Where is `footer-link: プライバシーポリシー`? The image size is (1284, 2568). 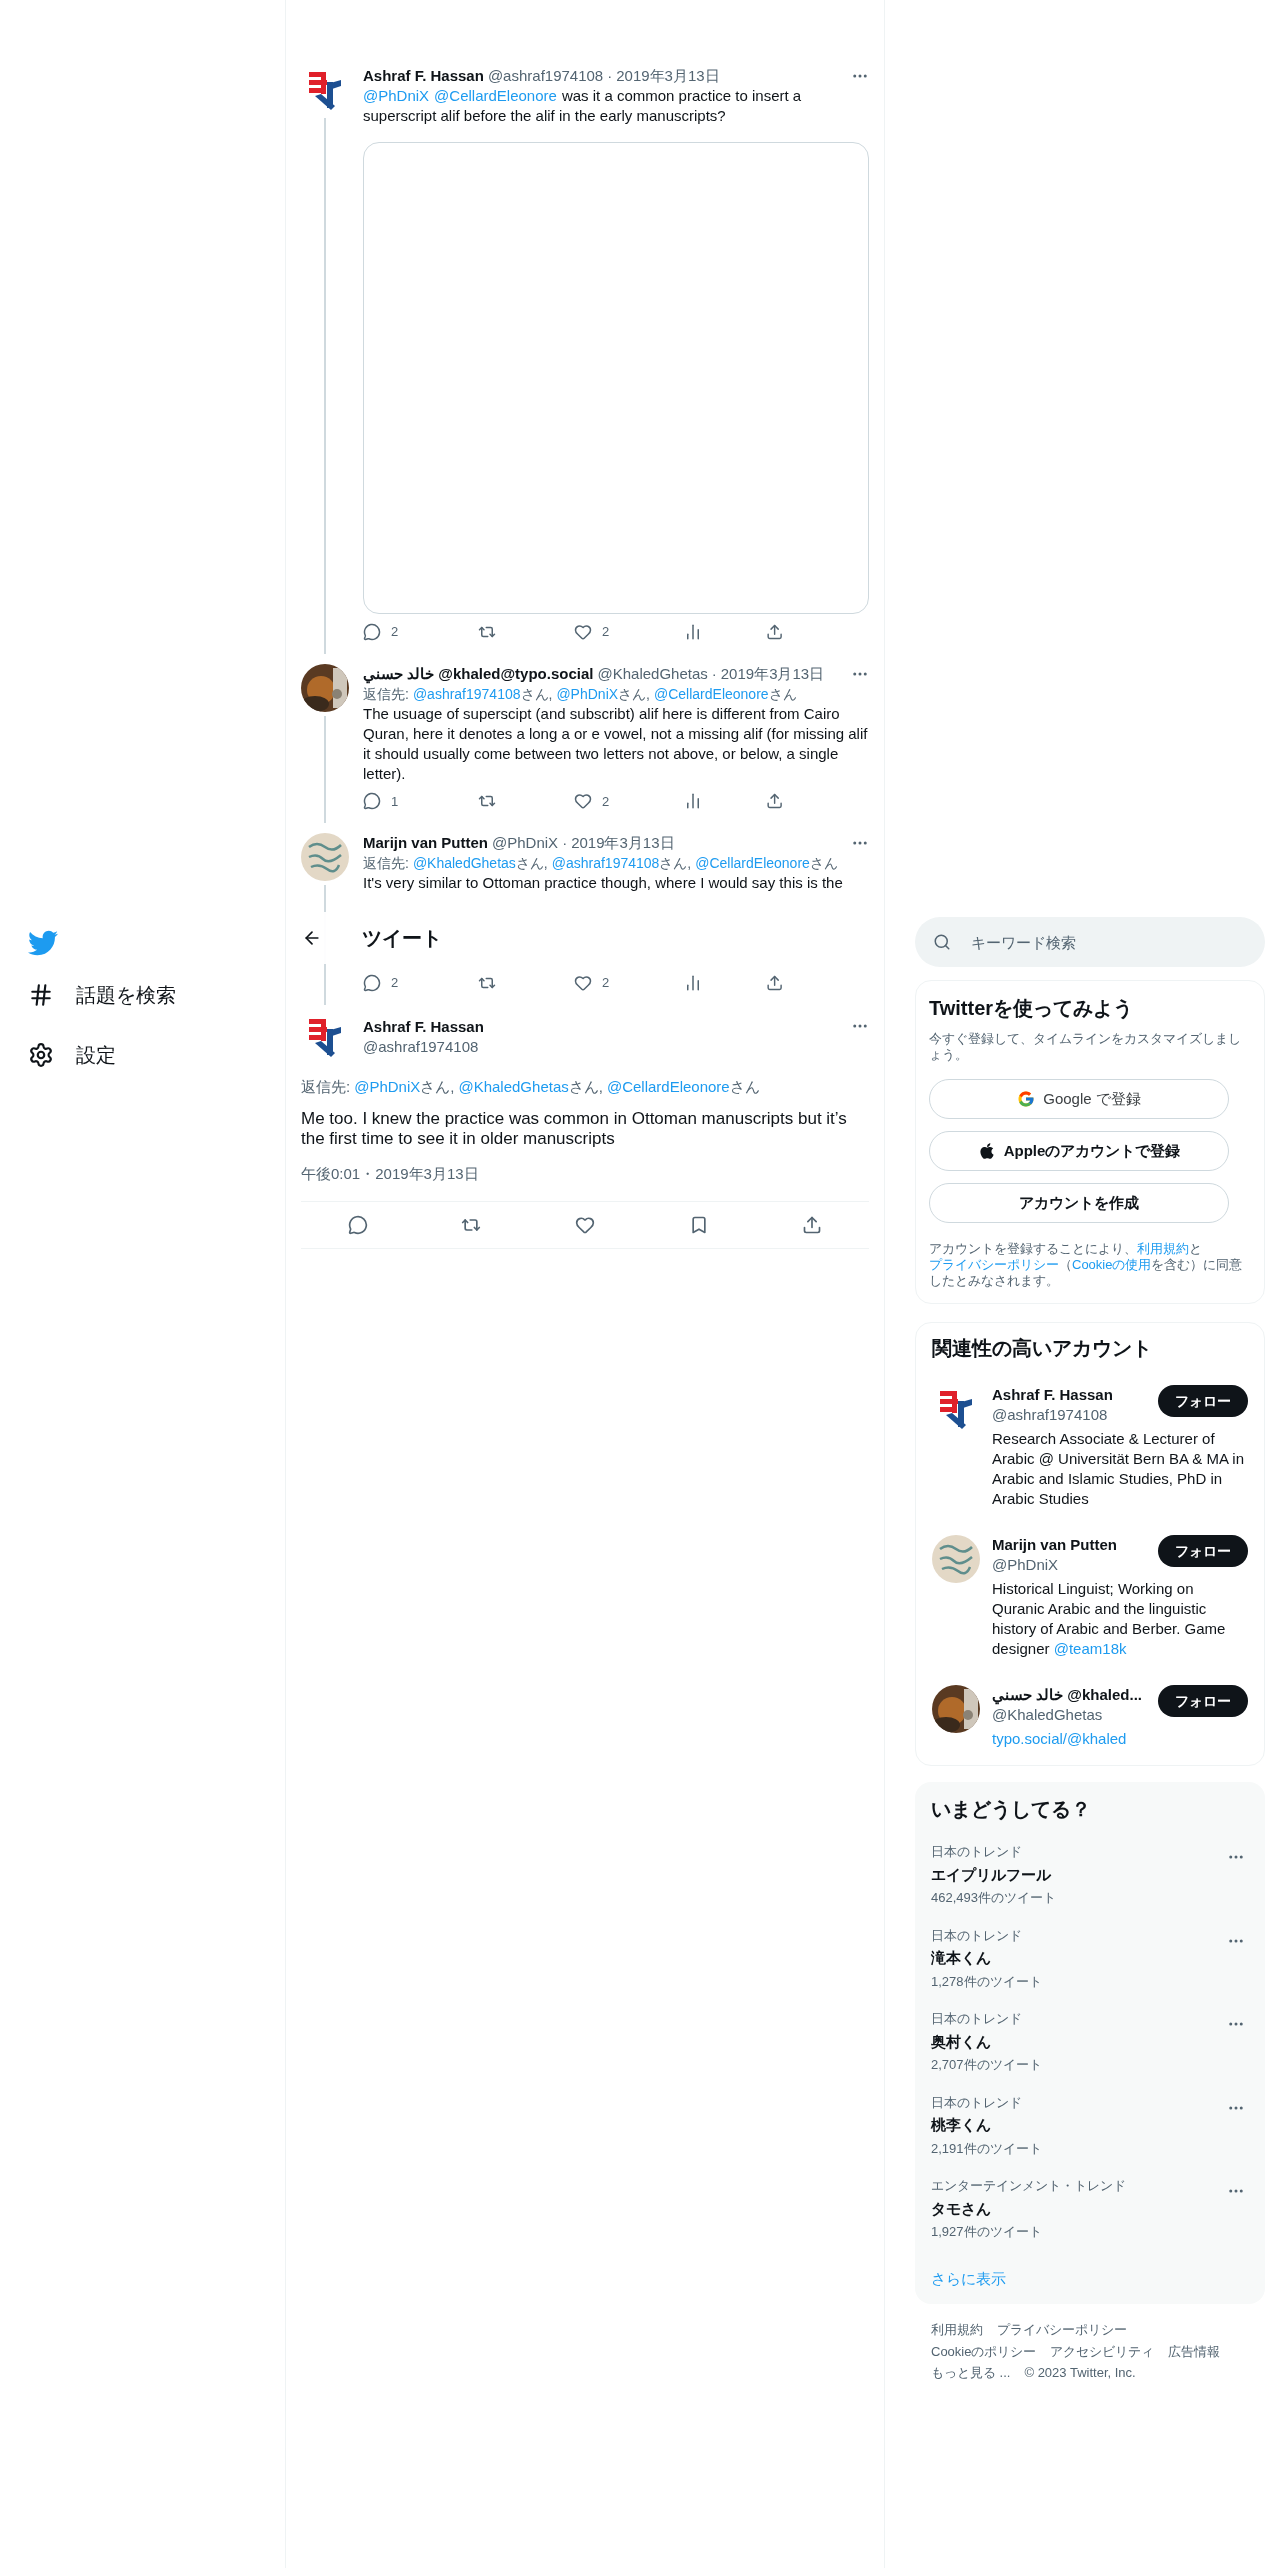 footer-link: プライバシーポリシー is located at coordinates (1062, 2330).